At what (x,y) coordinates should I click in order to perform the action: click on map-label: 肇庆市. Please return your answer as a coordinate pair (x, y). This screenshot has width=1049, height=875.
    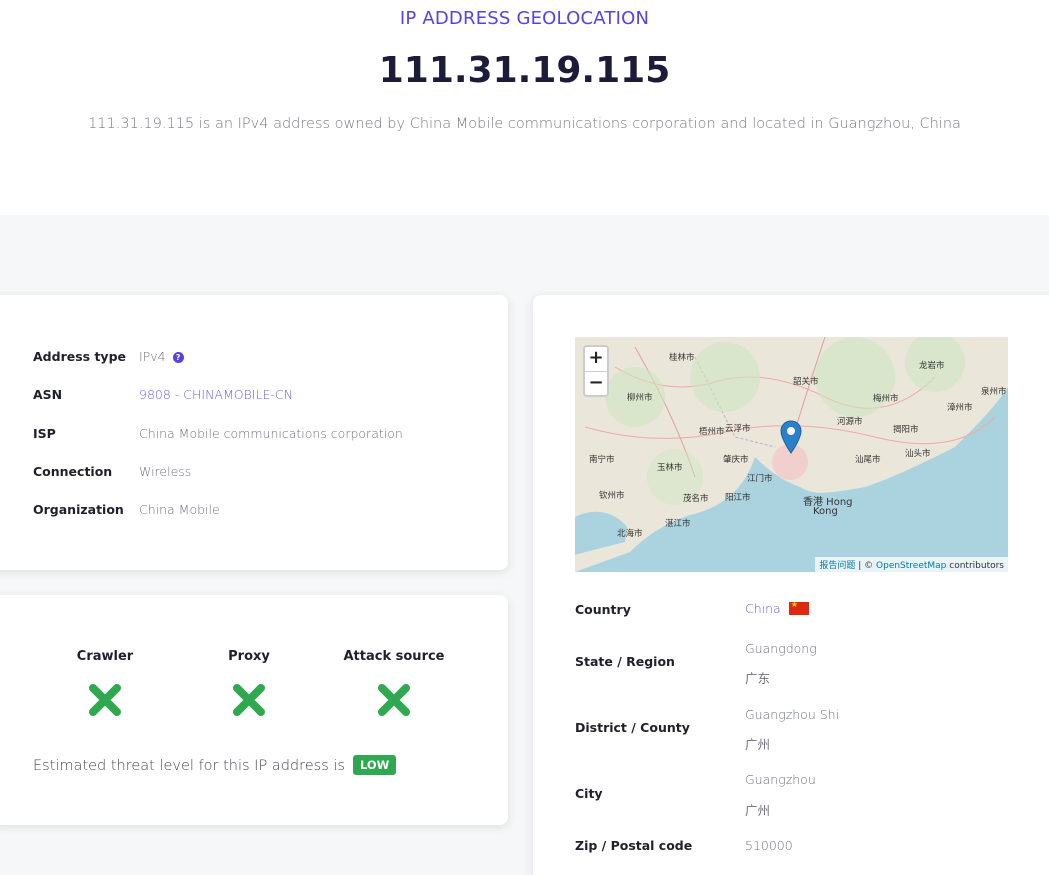
    Looking at the image, I should click on (736, 460).